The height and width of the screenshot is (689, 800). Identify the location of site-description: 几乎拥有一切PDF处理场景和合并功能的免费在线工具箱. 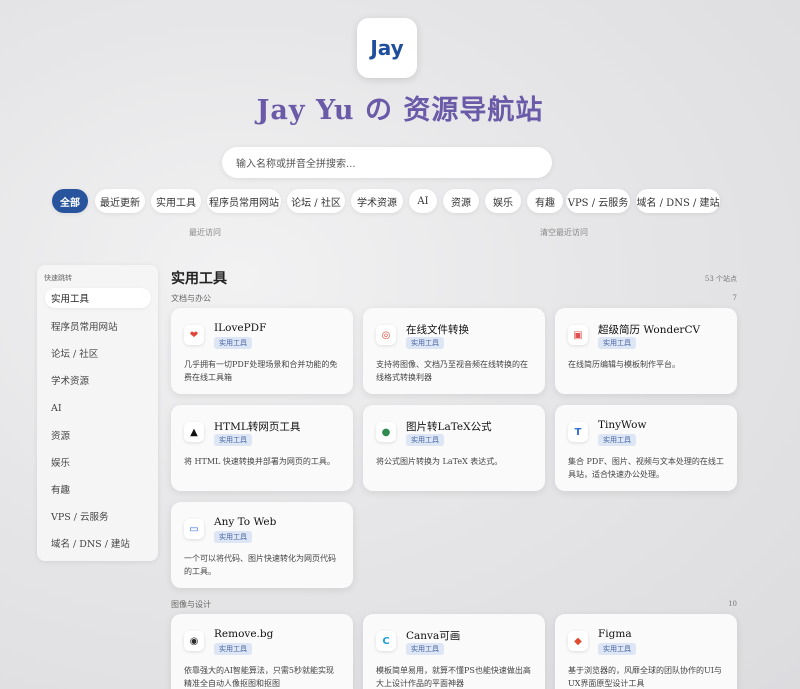
(261, 371).